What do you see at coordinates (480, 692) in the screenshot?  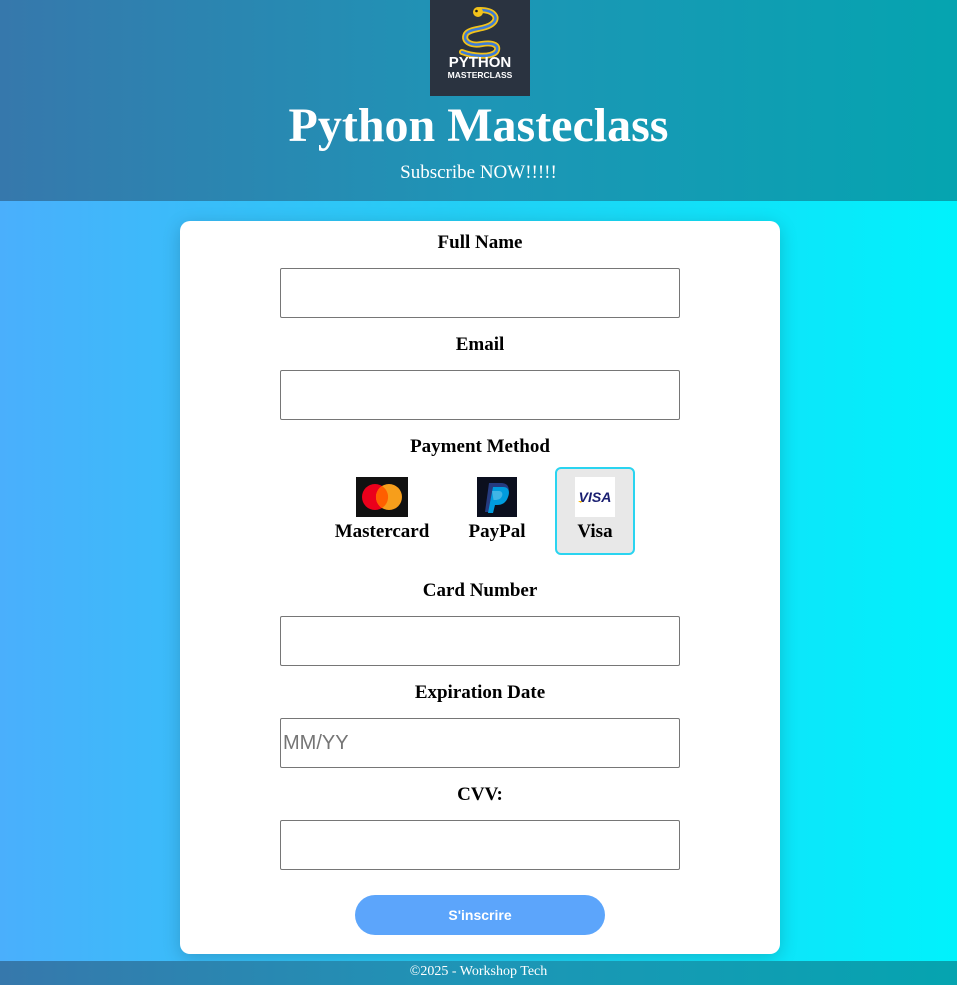 I see `expiration-date-label: Expiration Date` at bounding box center [480, 692].